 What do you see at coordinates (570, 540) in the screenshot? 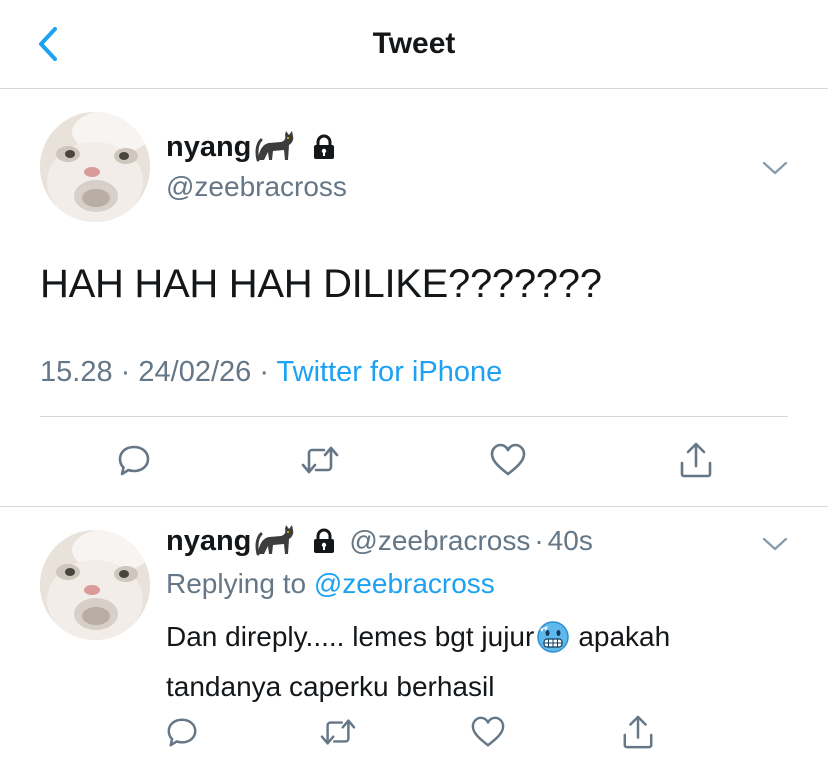
I see `reply-age: 40s` at bounding box center [570, 540].